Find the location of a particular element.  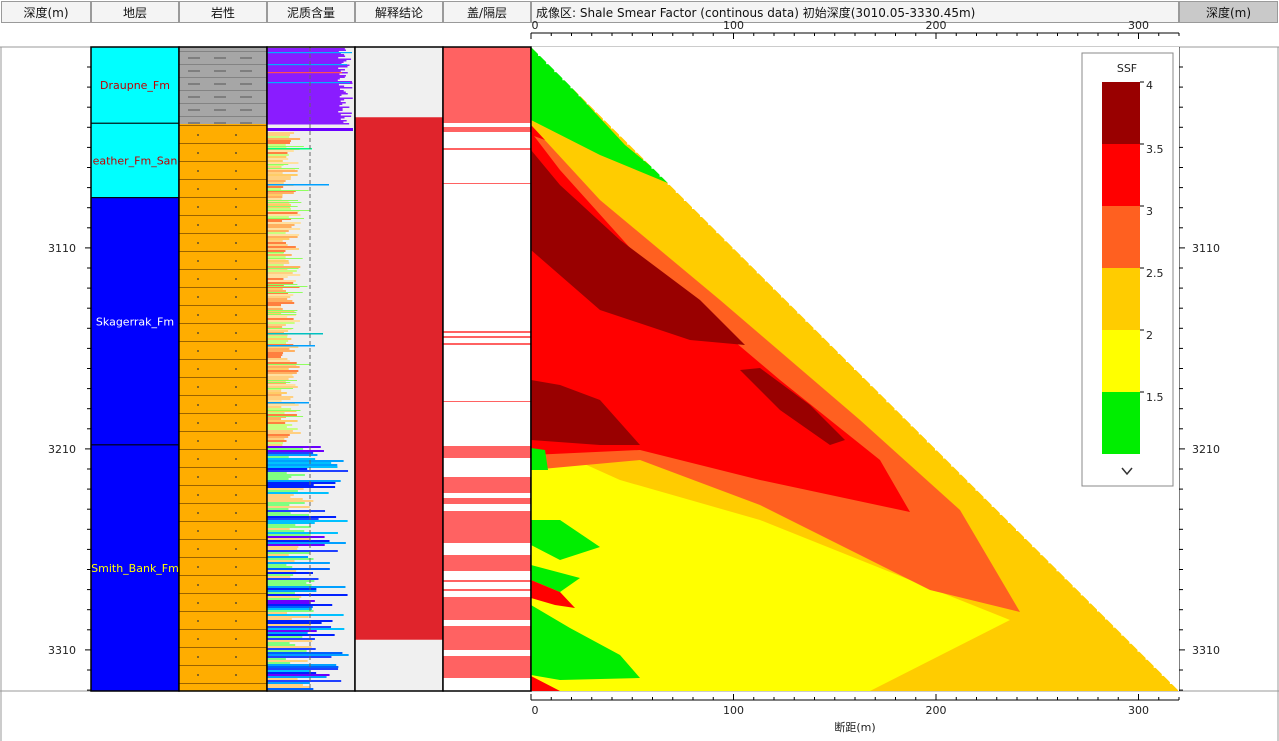

depth-label-left: 3110 is located at coordinates (62, 248).